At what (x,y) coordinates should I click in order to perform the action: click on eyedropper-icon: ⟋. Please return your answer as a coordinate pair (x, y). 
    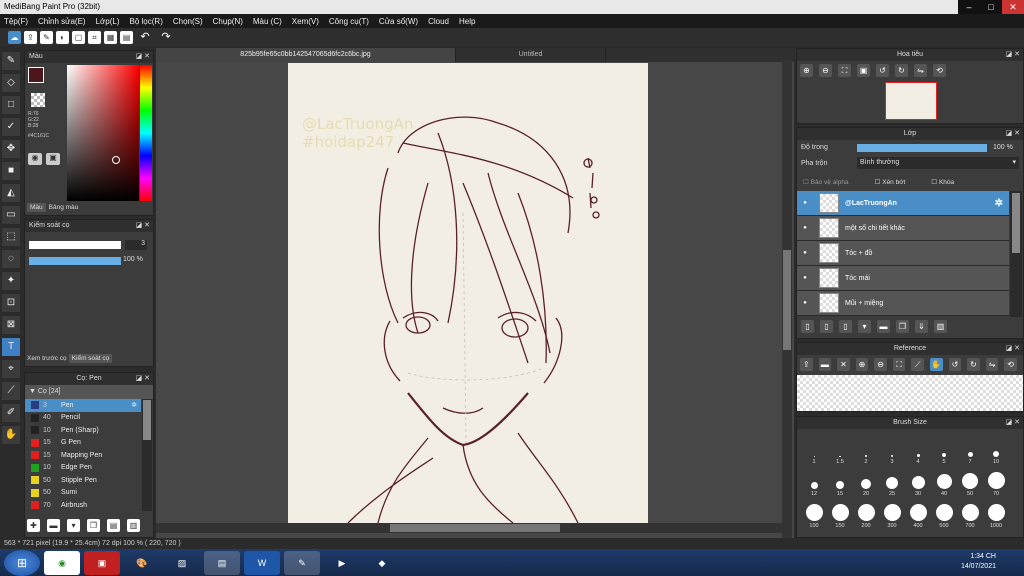
    Looking at the image, I should click on (11, 391).